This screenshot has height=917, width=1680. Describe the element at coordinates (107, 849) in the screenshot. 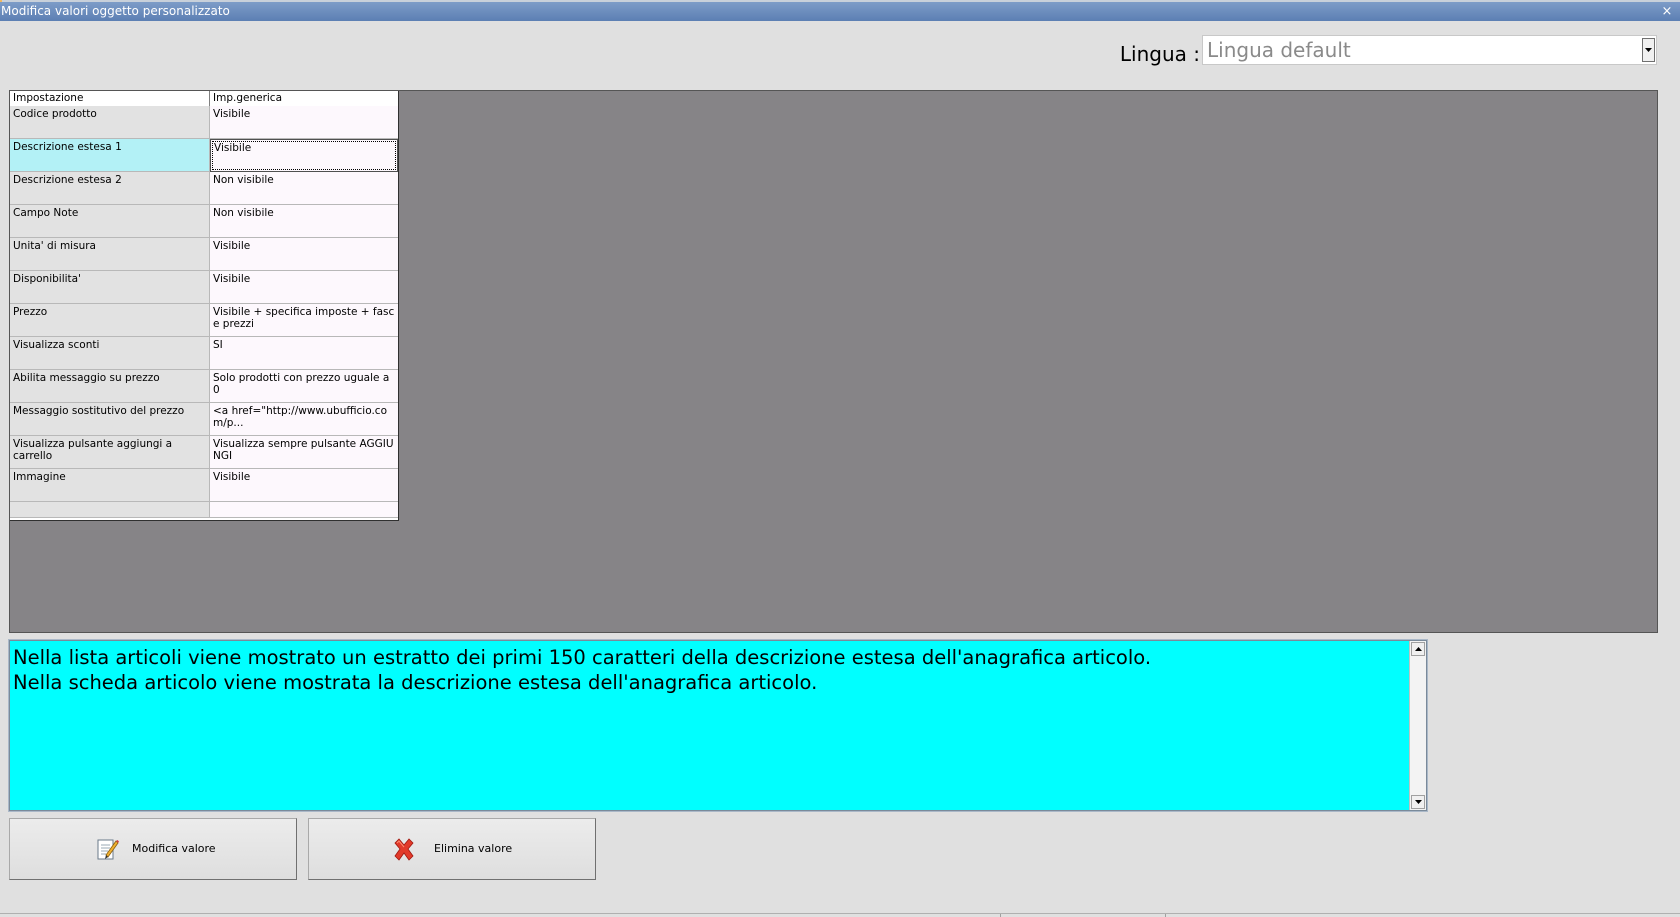

I see `edit-note-icon` at that location.